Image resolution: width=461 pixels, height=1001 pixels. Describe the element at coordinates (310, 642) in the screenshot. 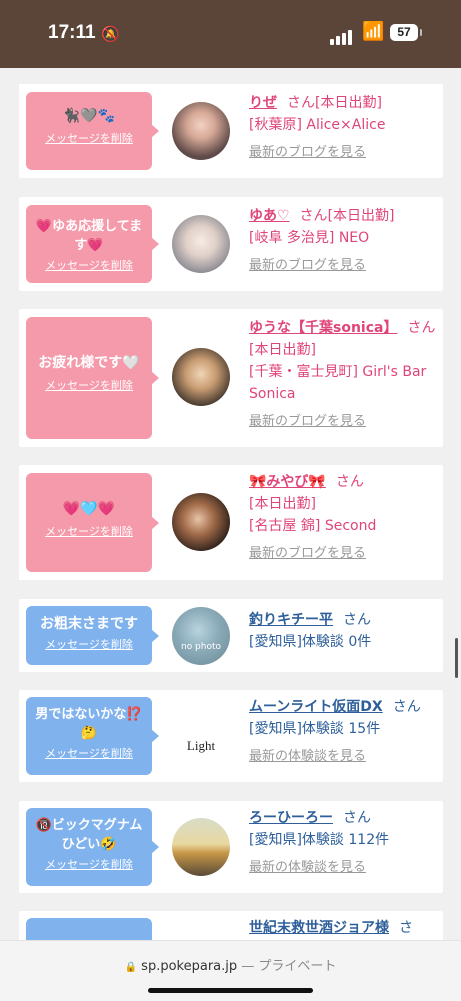

I see `review-count: [愛知県]体験談 0件` at that location.